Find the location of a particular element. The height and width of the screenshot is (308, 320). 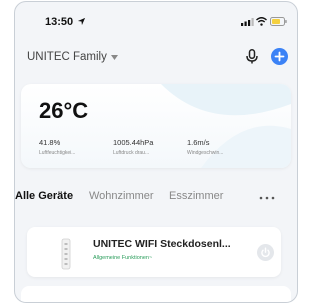

family-name: UNITEC Family is located at coordinates (67, 57).